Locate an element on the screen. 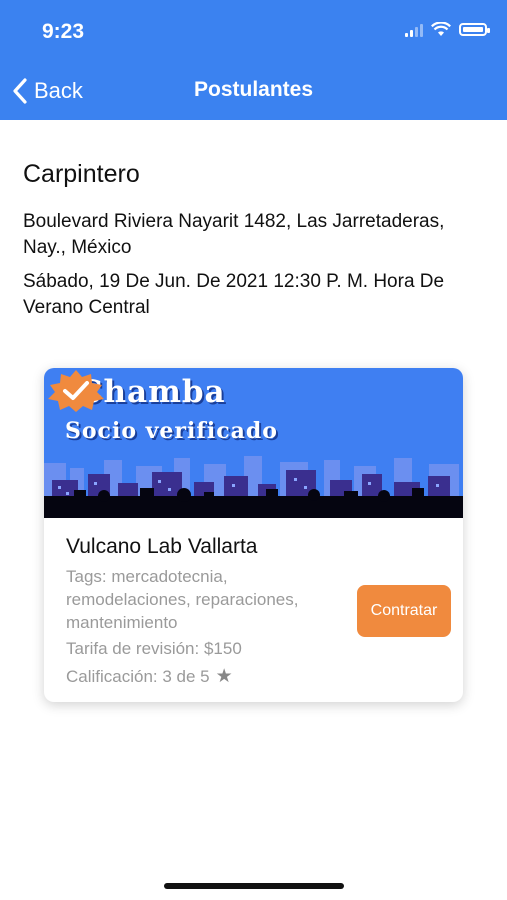  star-icon: ★ is located at coordinates (224, 676).